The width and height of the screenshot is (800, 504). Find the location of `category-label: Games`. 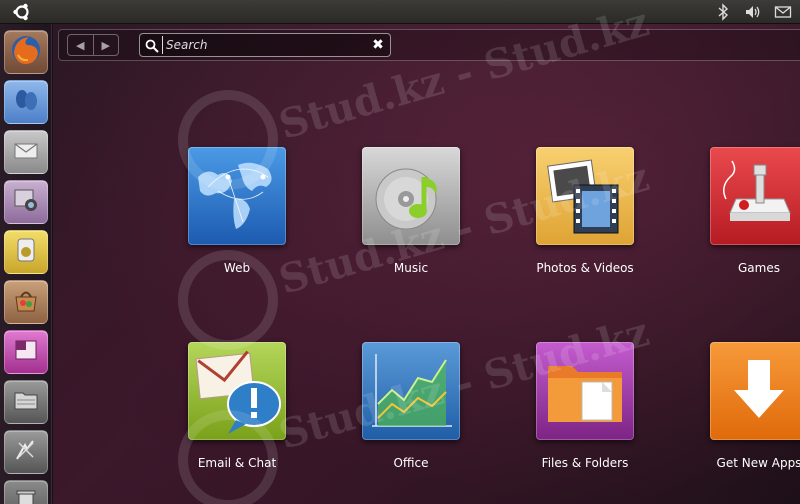

category-label: Games is located at coordinates (759, 268).